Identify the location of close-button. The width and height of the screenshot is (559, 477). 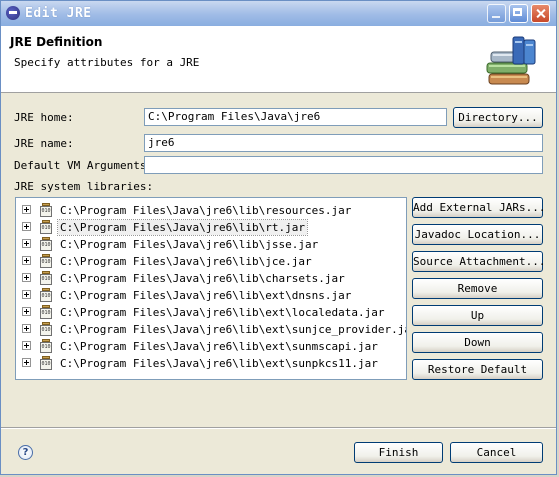
(540, 13).